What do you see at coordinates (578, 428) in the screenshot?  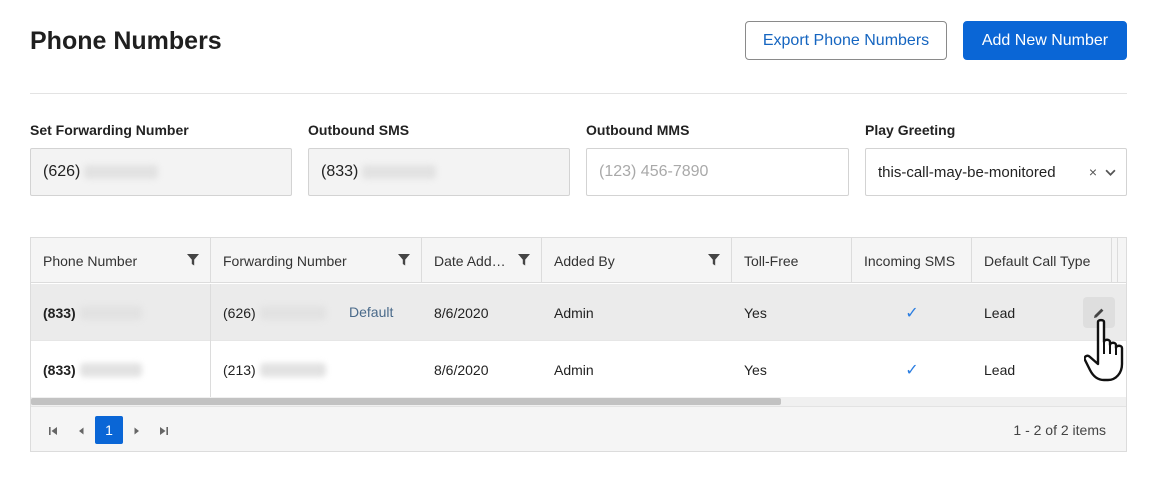 I see `pager: 1 1 - 2 of 2 items` at bounding box center [578, 428].